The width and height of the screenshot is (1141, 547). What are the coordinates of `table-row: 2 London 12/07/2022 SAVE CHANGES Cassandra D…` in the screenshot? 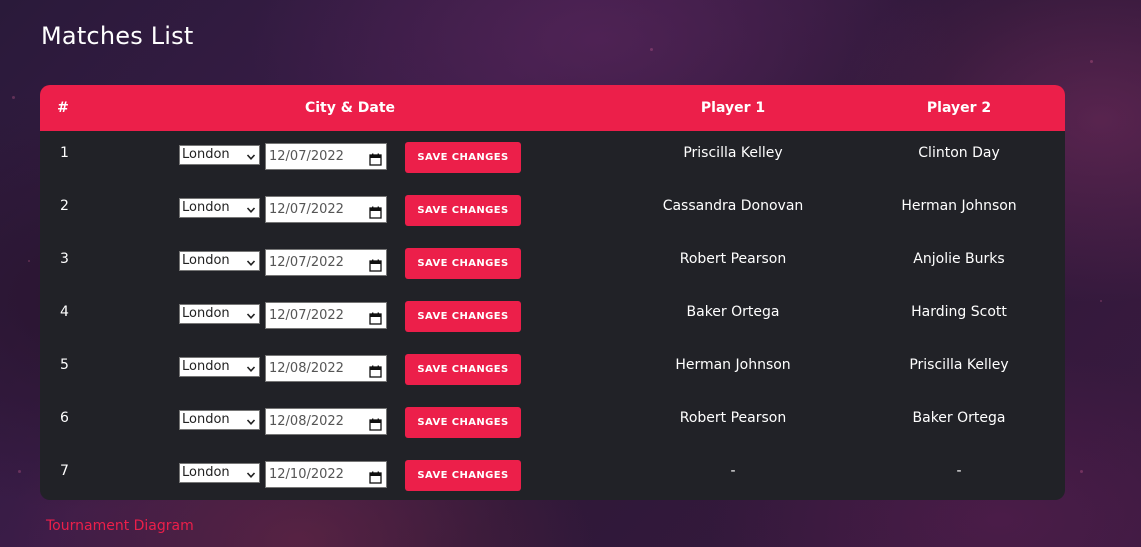 It's located at (552, 210).